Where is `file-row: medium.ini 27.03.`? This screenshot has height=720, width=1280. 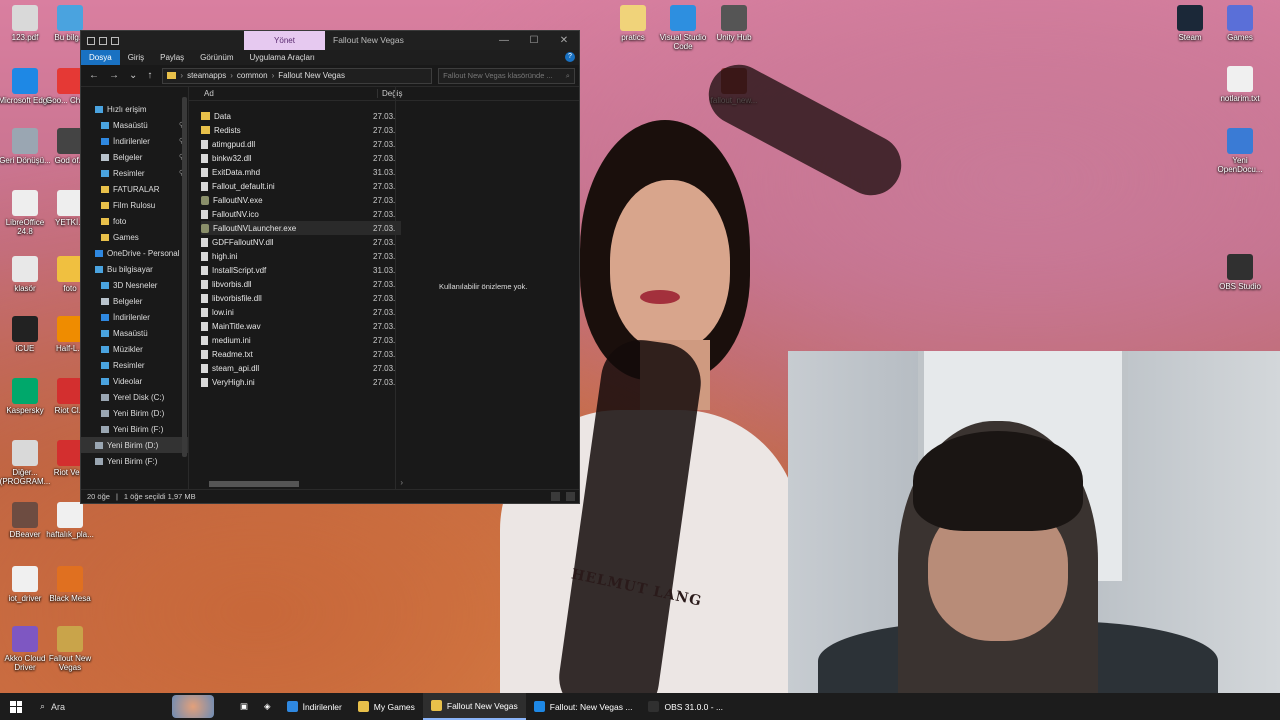 file-row: medium.ini 27.03. is located at coordinates (301, 340).